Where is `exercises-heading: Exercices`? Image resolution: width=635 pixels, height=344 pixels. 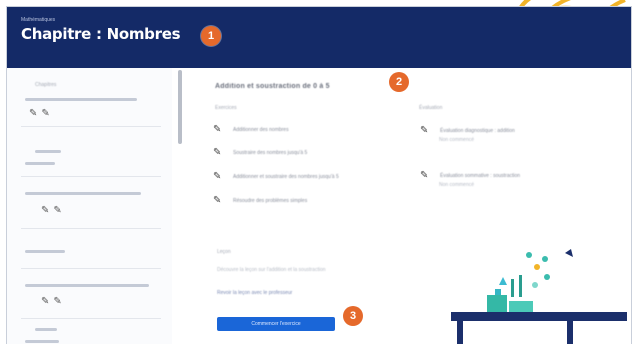
exercises-heading: Exercices is located at coordinates (226, 108).